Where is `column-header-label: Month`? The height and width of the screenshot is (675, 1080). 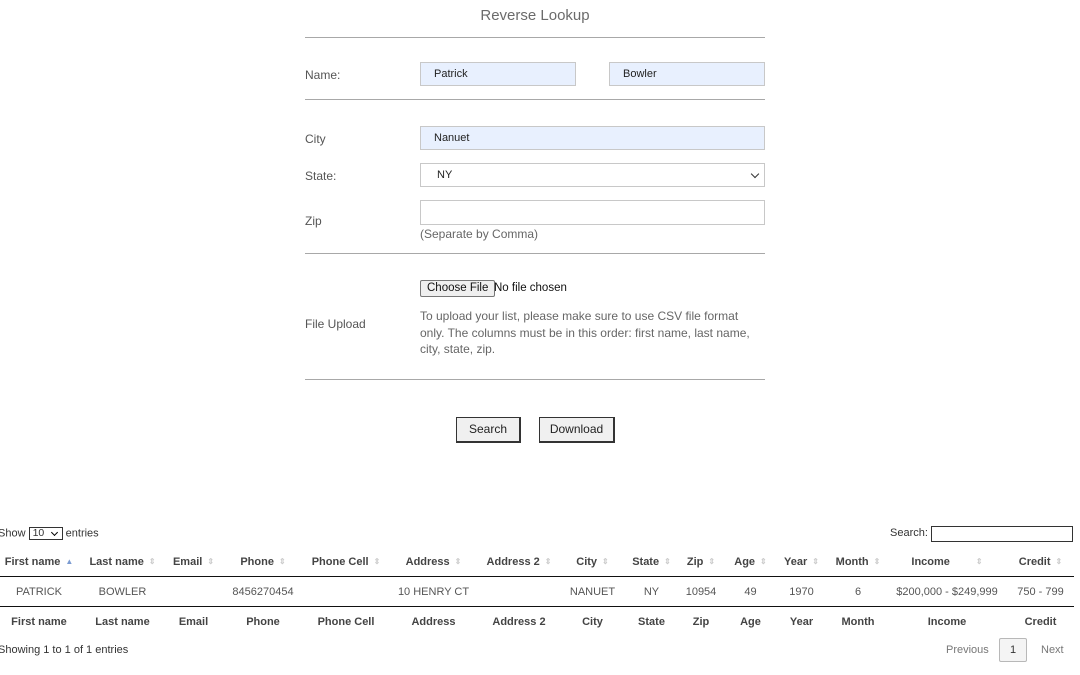 column-header-label: Month is located at coordinates (852, 562).